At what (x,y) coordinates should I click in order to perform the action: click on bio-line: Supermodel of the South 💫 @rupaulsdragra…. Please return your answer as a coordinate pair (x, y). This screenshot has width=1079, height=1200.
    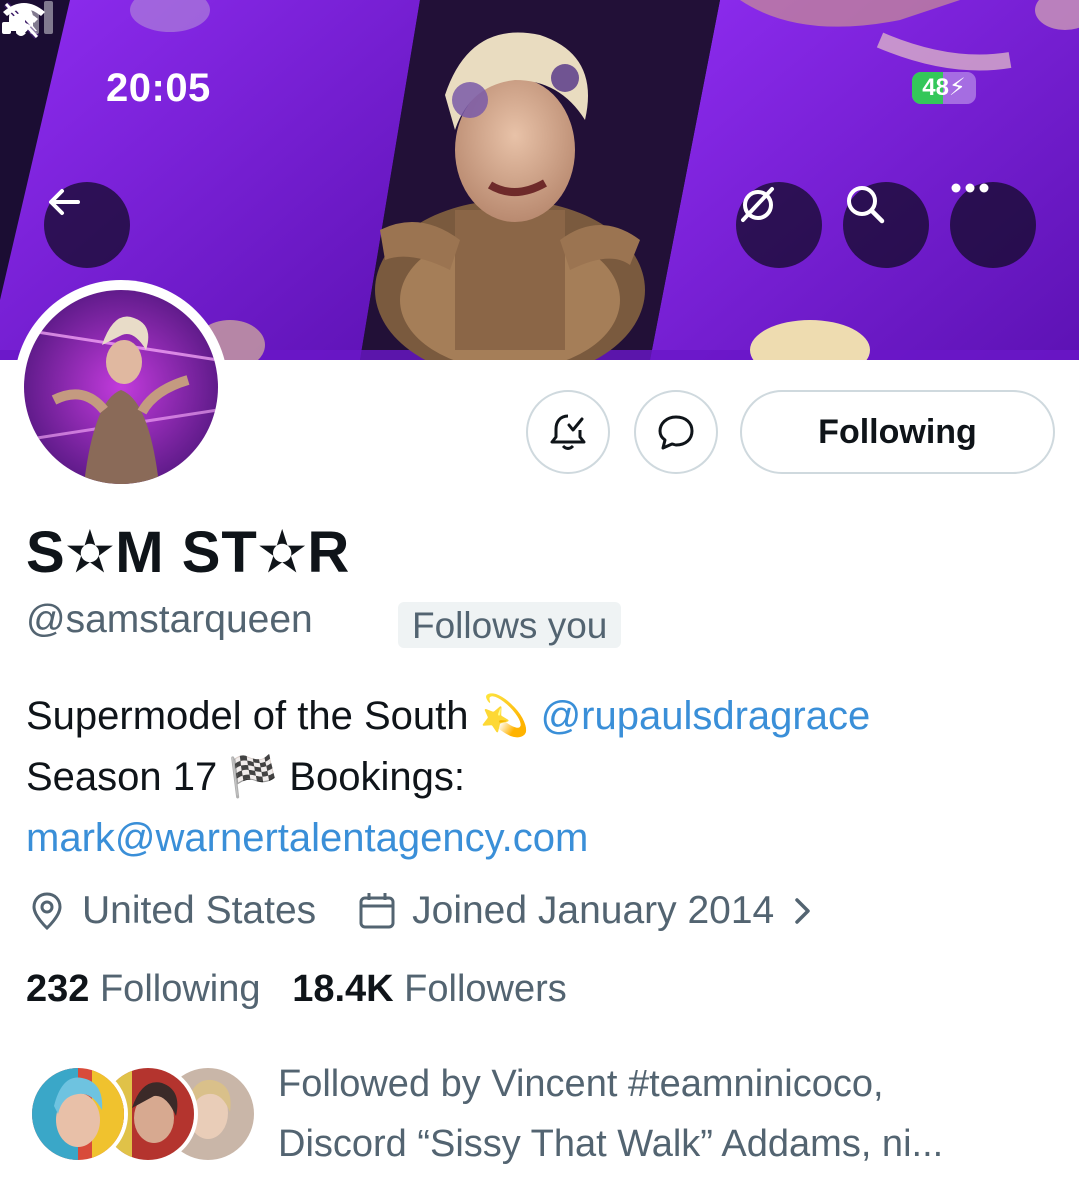
    Looking at the image, I should click on (541, 716).